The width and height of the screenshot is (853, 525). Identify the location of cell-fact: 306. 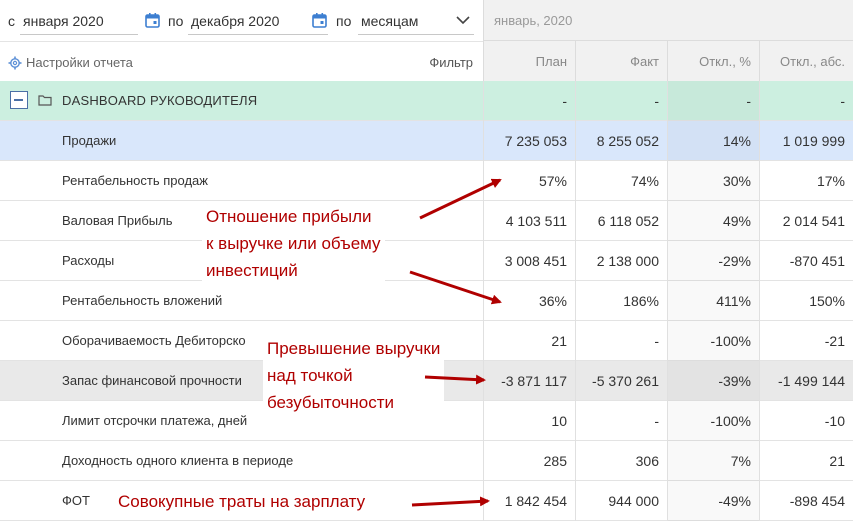
(621, 461).